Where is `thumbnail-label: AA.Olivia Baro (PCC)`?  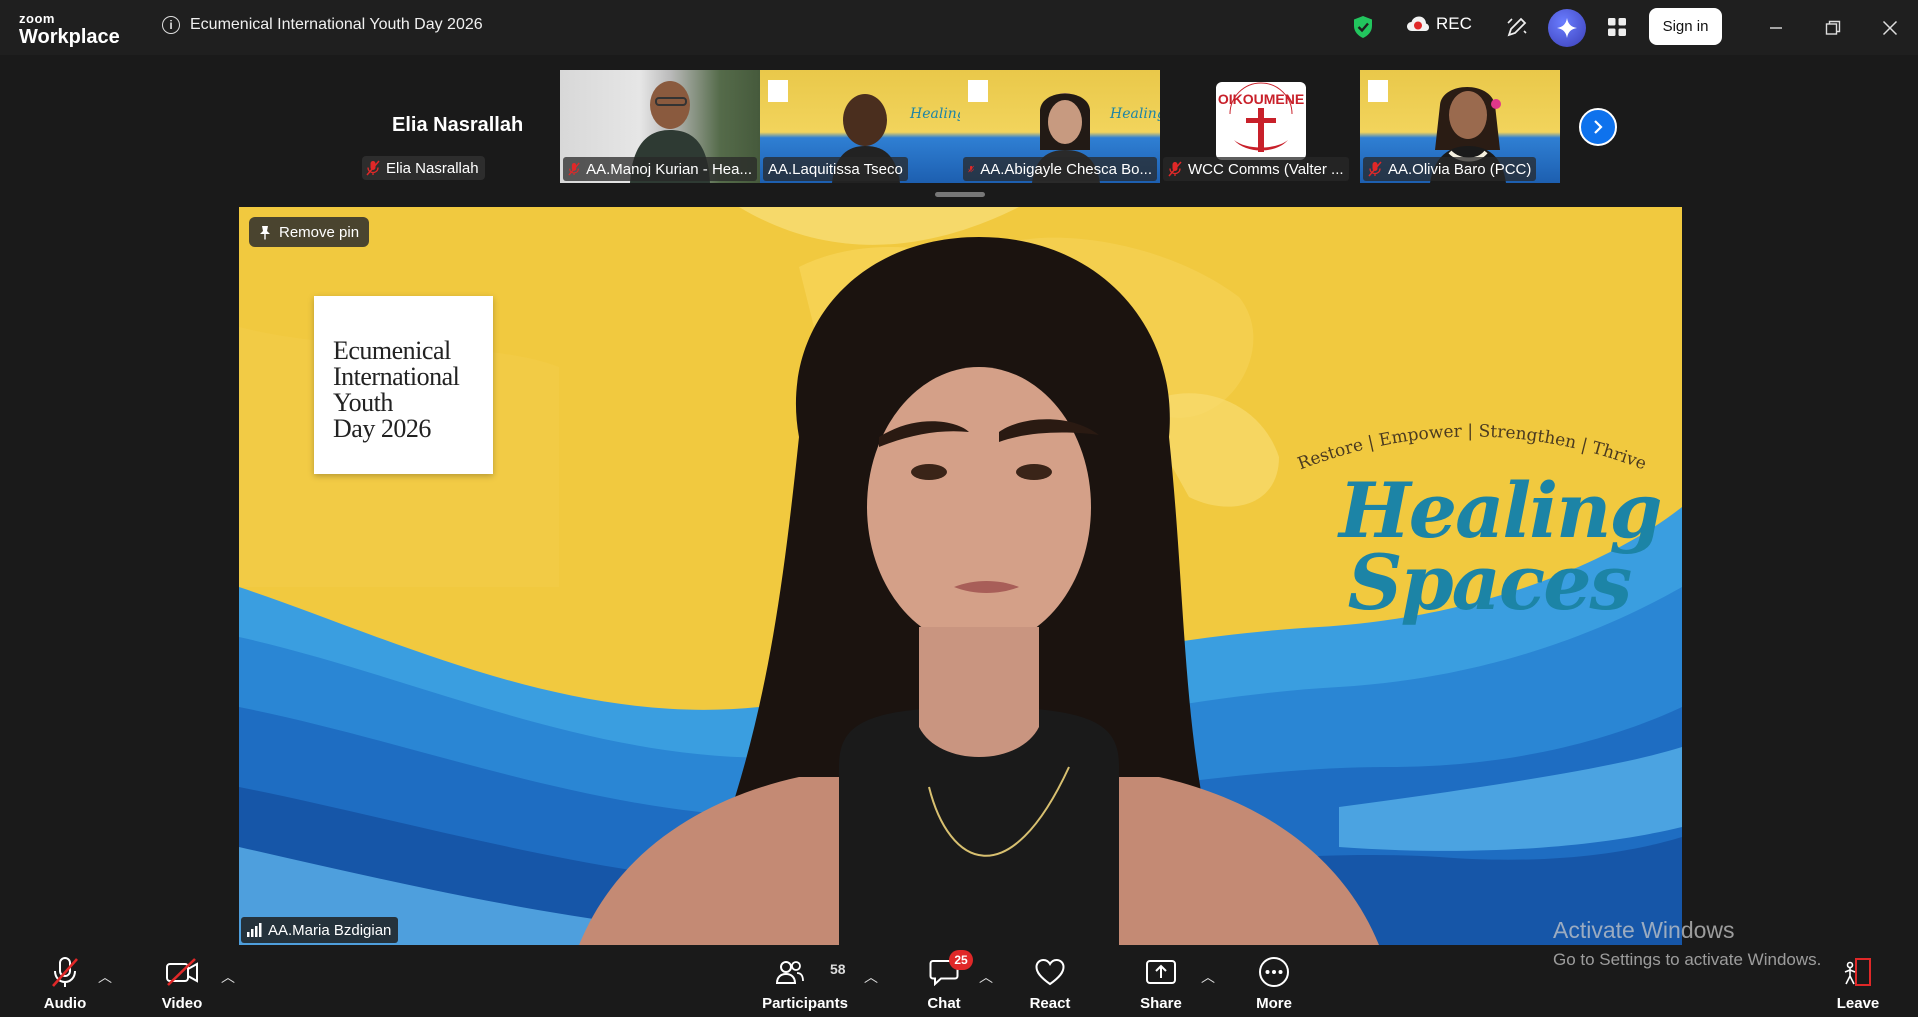 thumbnail-label: AA.Olivia Baro (PCC) is located at coordinates (1450, 169).